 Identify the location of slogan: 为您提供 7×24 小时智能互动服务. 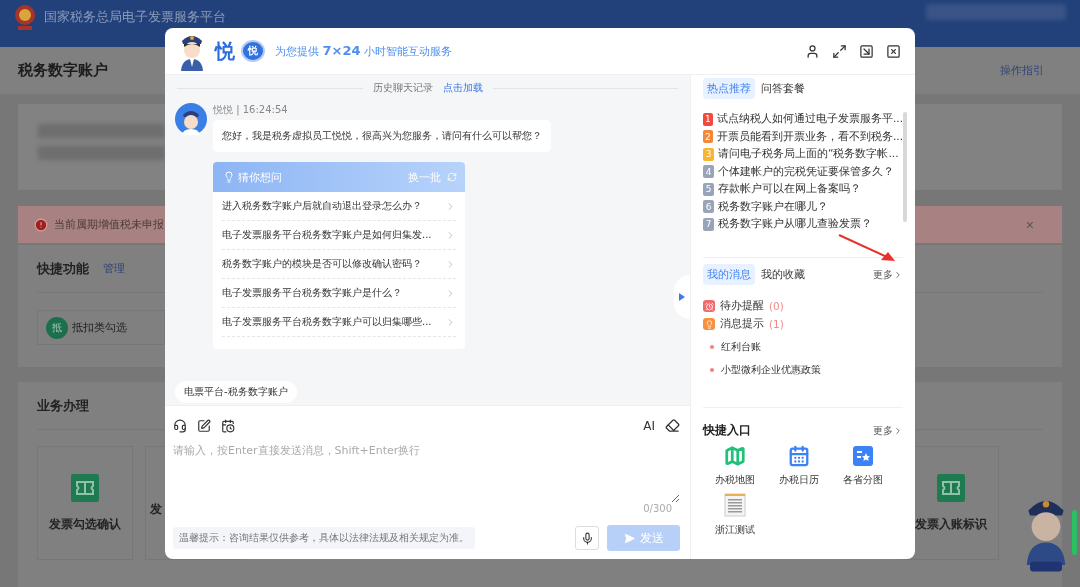
(364, 51).